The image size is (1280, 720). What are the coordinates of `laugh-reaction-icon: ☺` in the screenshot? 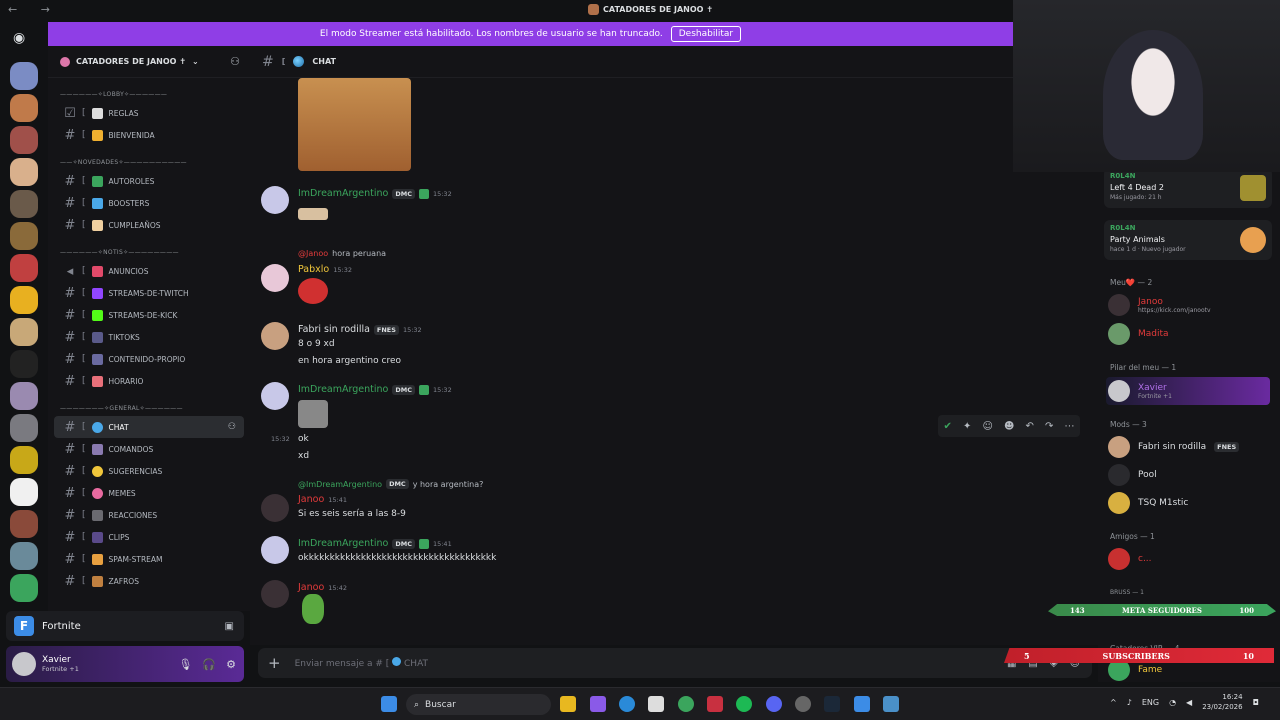 It's located at (987, 426).